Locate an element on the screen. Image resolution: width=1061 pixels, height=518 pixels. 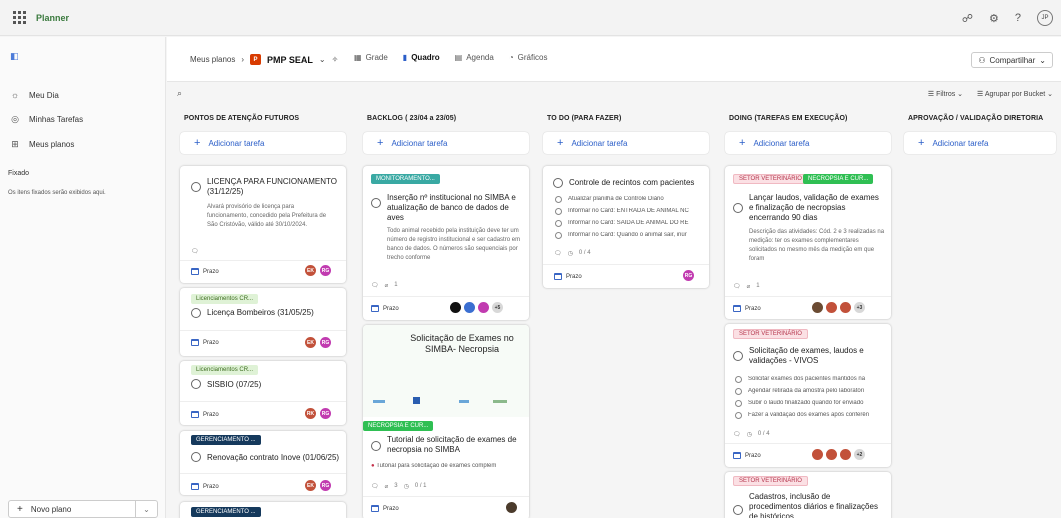
tab-graficos: ◔ Gráficos is located at coordinates (528, 57).